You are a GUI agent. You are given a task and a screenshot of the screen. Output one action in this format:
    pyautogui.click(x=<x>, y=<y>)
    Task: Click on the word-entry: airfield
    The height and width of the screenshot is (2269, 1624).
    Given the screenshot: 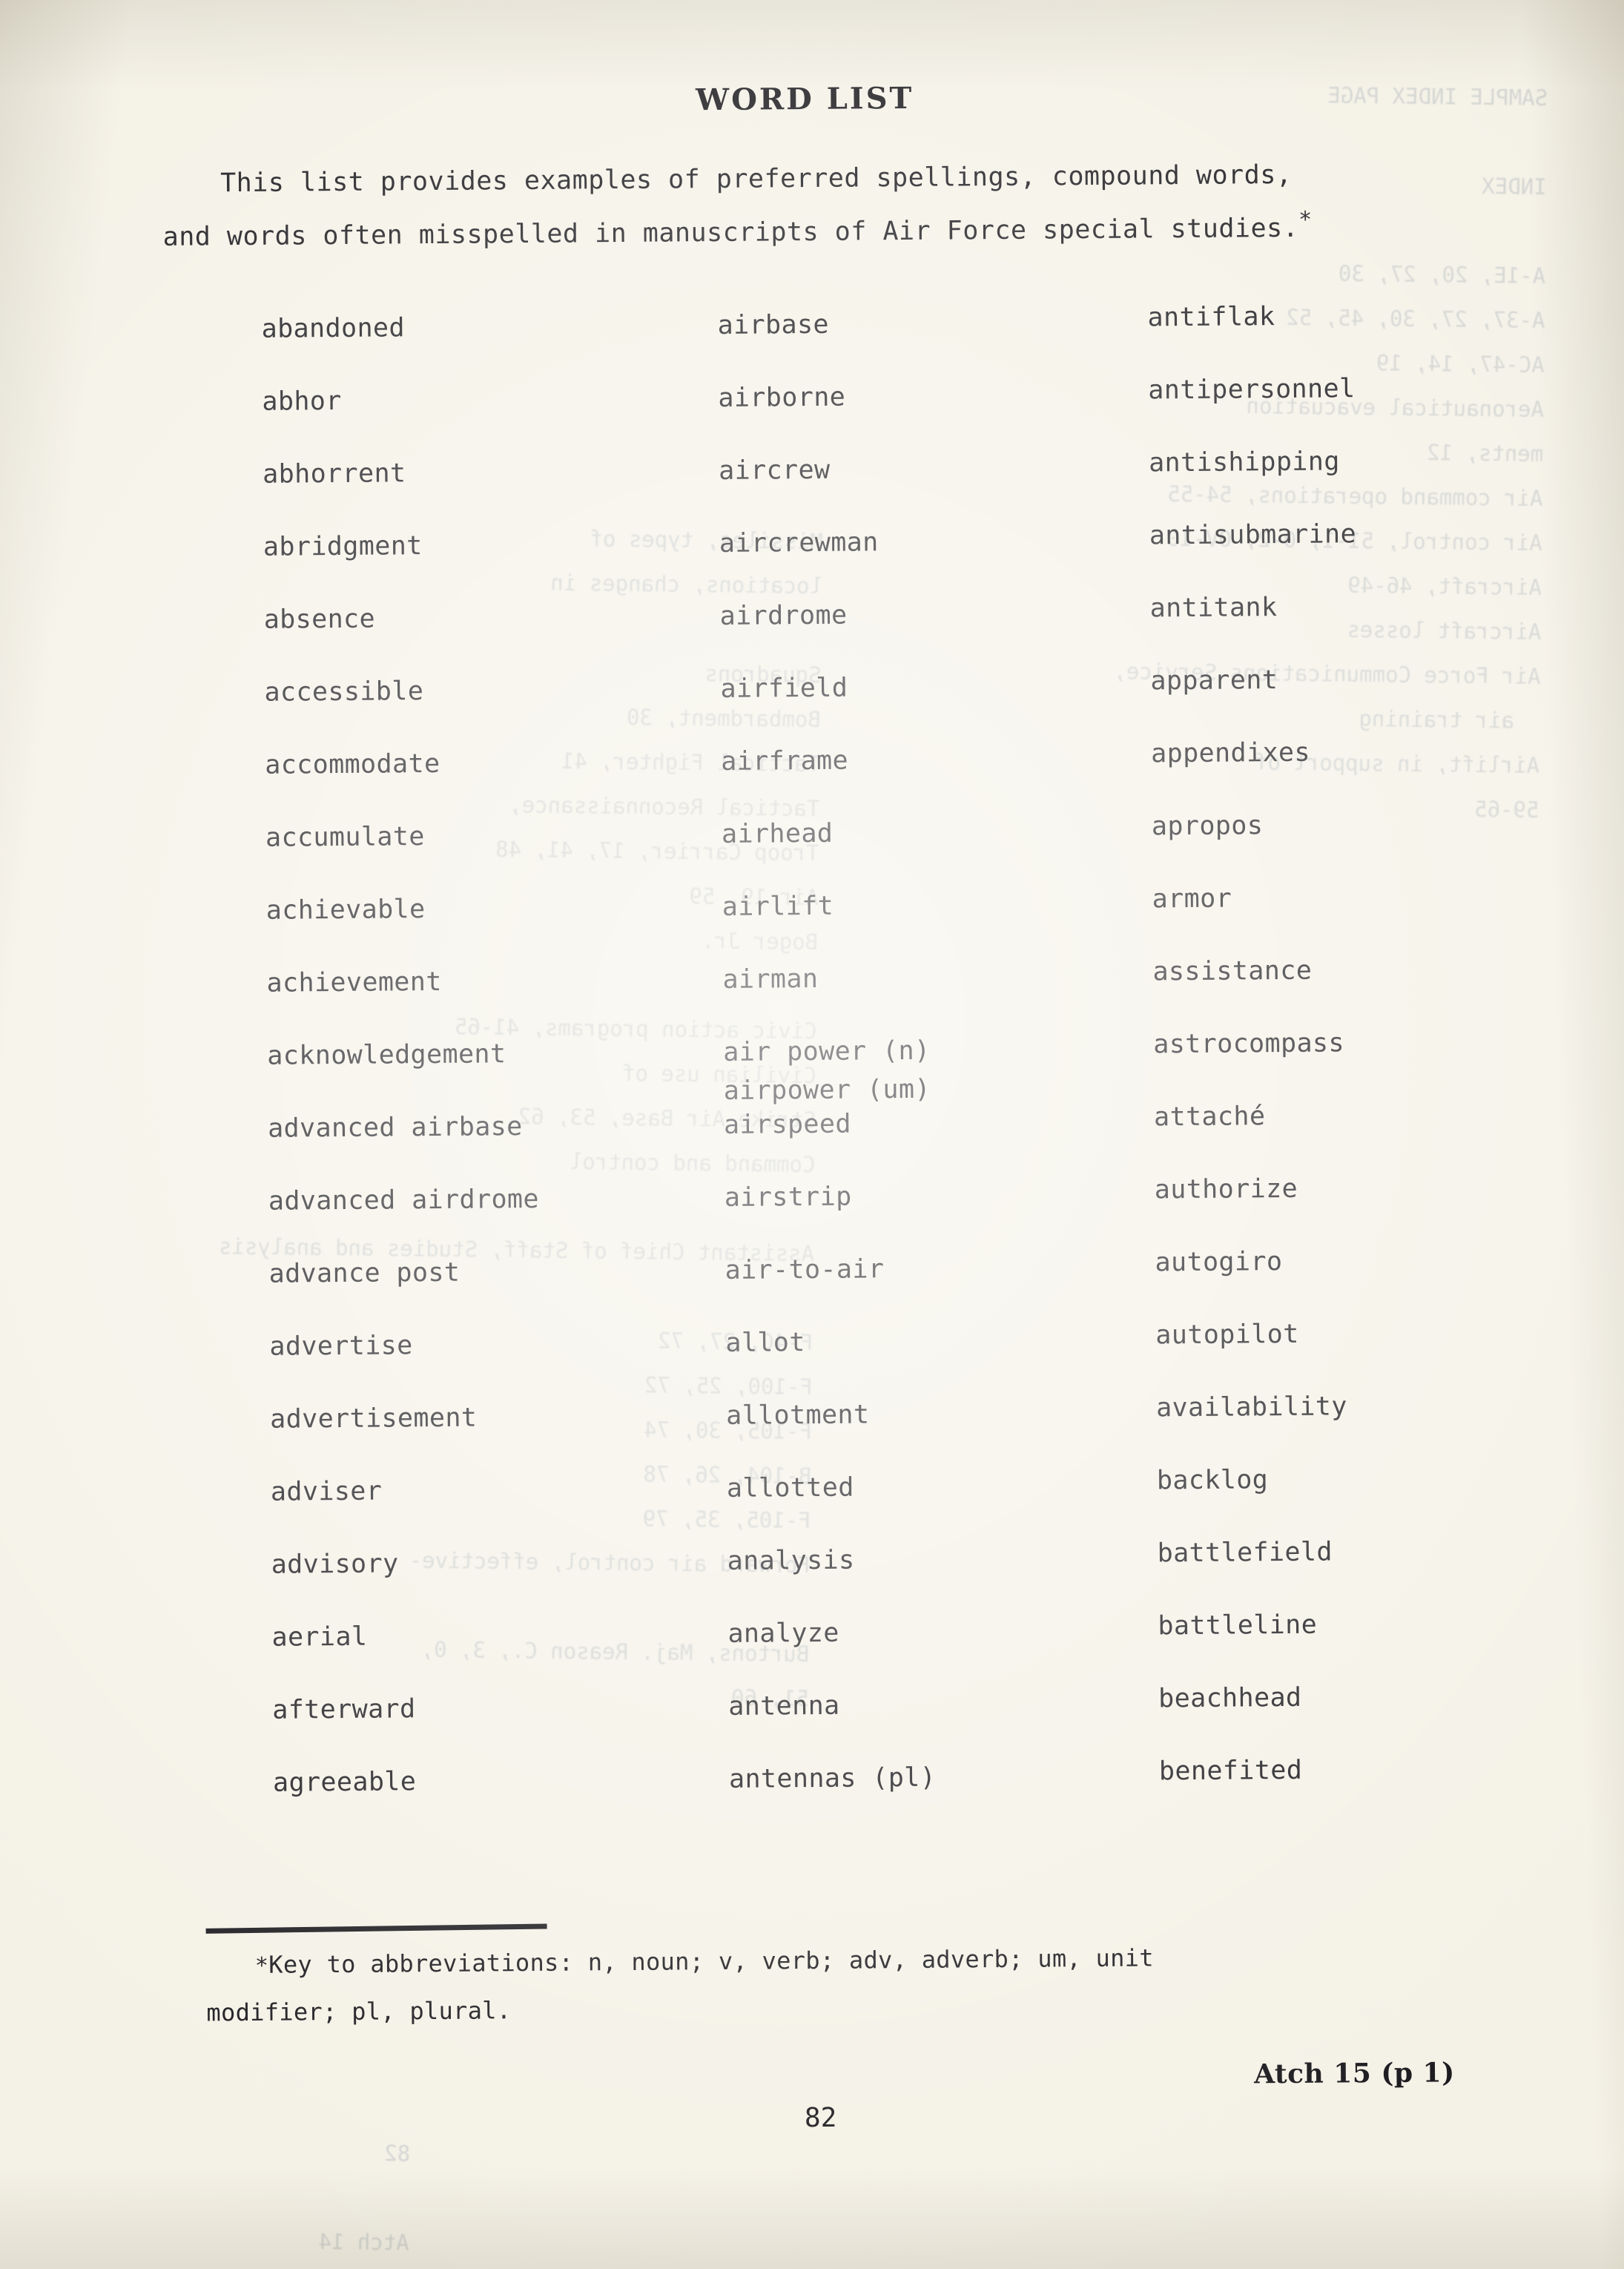 What is the action you would take?
    pyautogui.click(x=784, y=688)
    